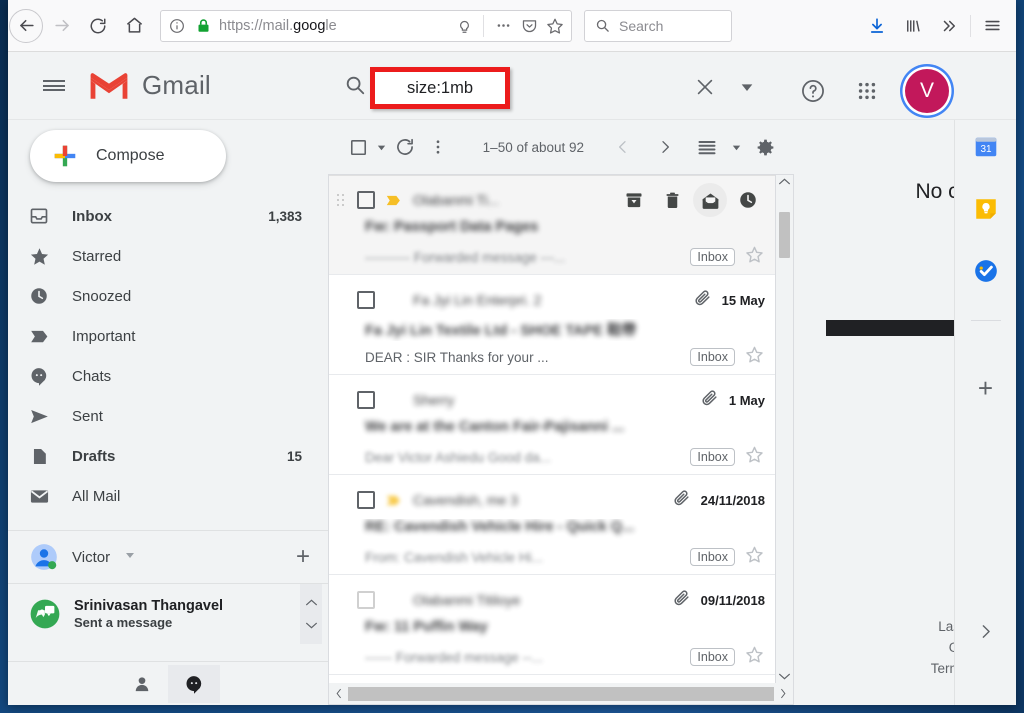 This screenshot has height=713, width=1024. I want to click on reload-icon, so click(98, 26).